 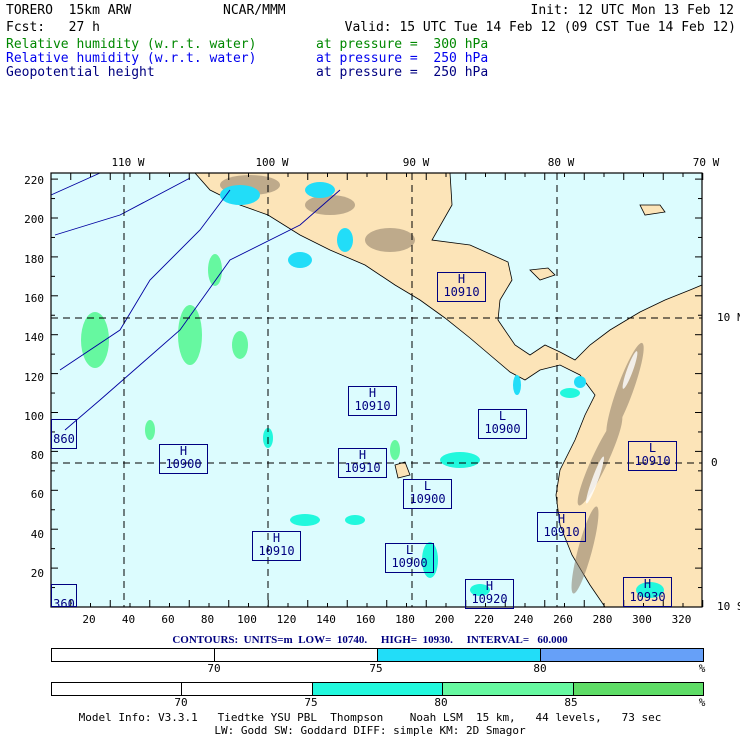 What do you see at coordinates (34, 377) in the screenshot?
I see `y-tick-label: 120` at bounding box center [34, 377].